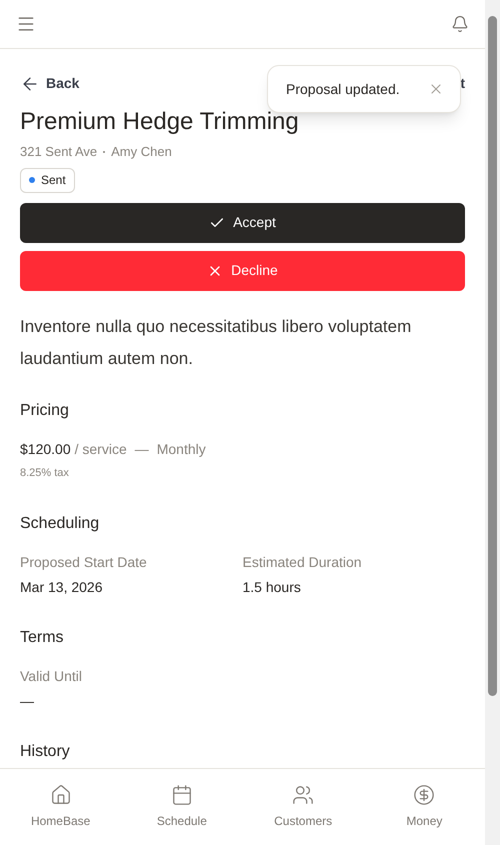 The image size is (500, 845). Describe the element at coordinates (84, 562) in the screenshot. I see `field-label: Proposed Start Date` at that location.